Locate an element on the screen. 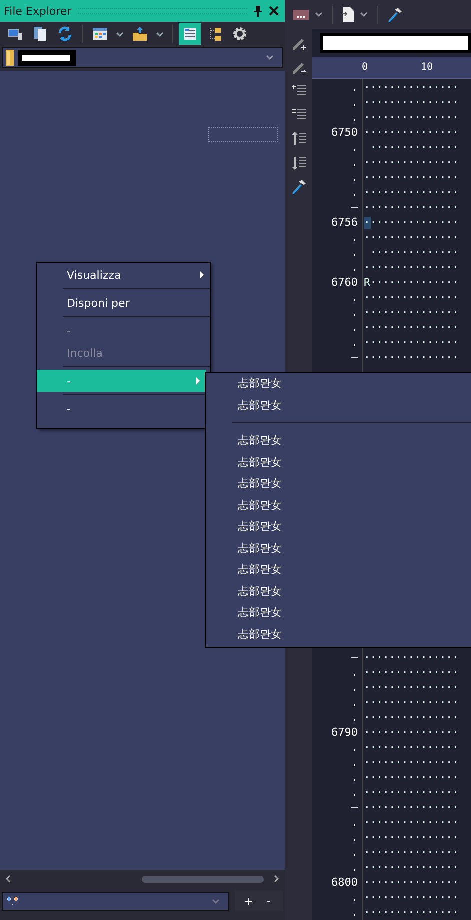 This screenshot has width=471, height=920. ruler-label: 0 is located at coordinates (365, 67).